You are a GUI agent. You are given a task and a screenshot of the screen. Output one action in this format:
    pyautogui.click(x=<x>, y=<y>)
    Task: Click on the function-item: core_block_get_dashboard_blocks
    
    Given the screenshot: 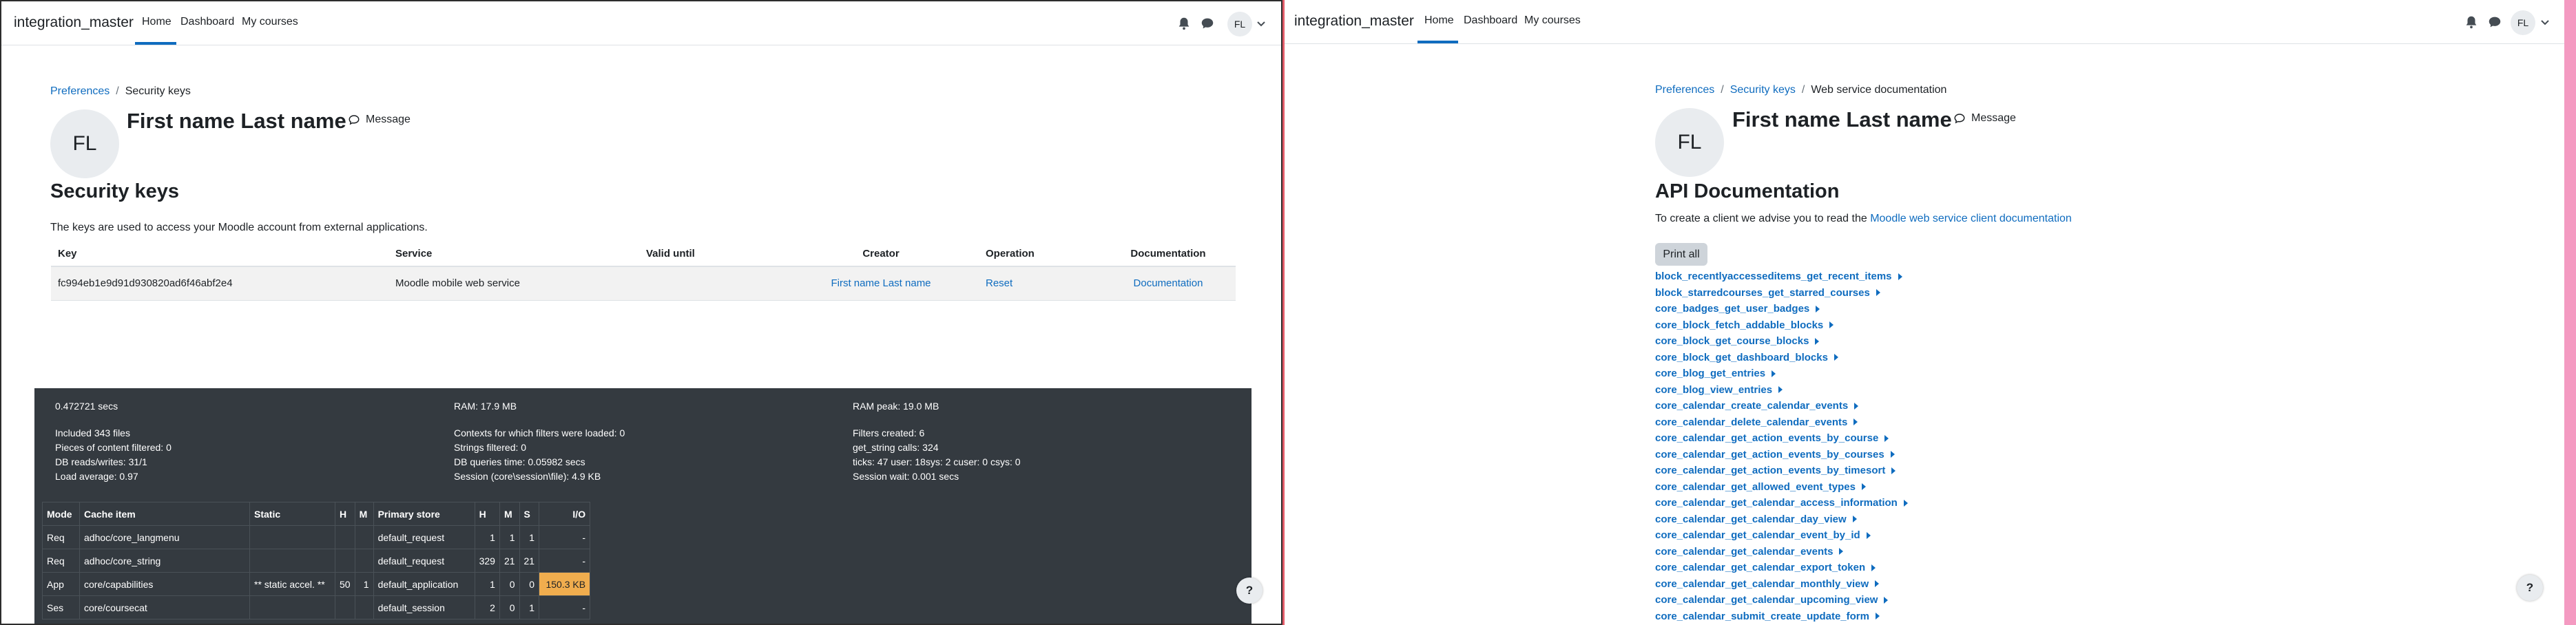 What is the action you would take?
    pyautogui.click(x=1781, y=358)
    